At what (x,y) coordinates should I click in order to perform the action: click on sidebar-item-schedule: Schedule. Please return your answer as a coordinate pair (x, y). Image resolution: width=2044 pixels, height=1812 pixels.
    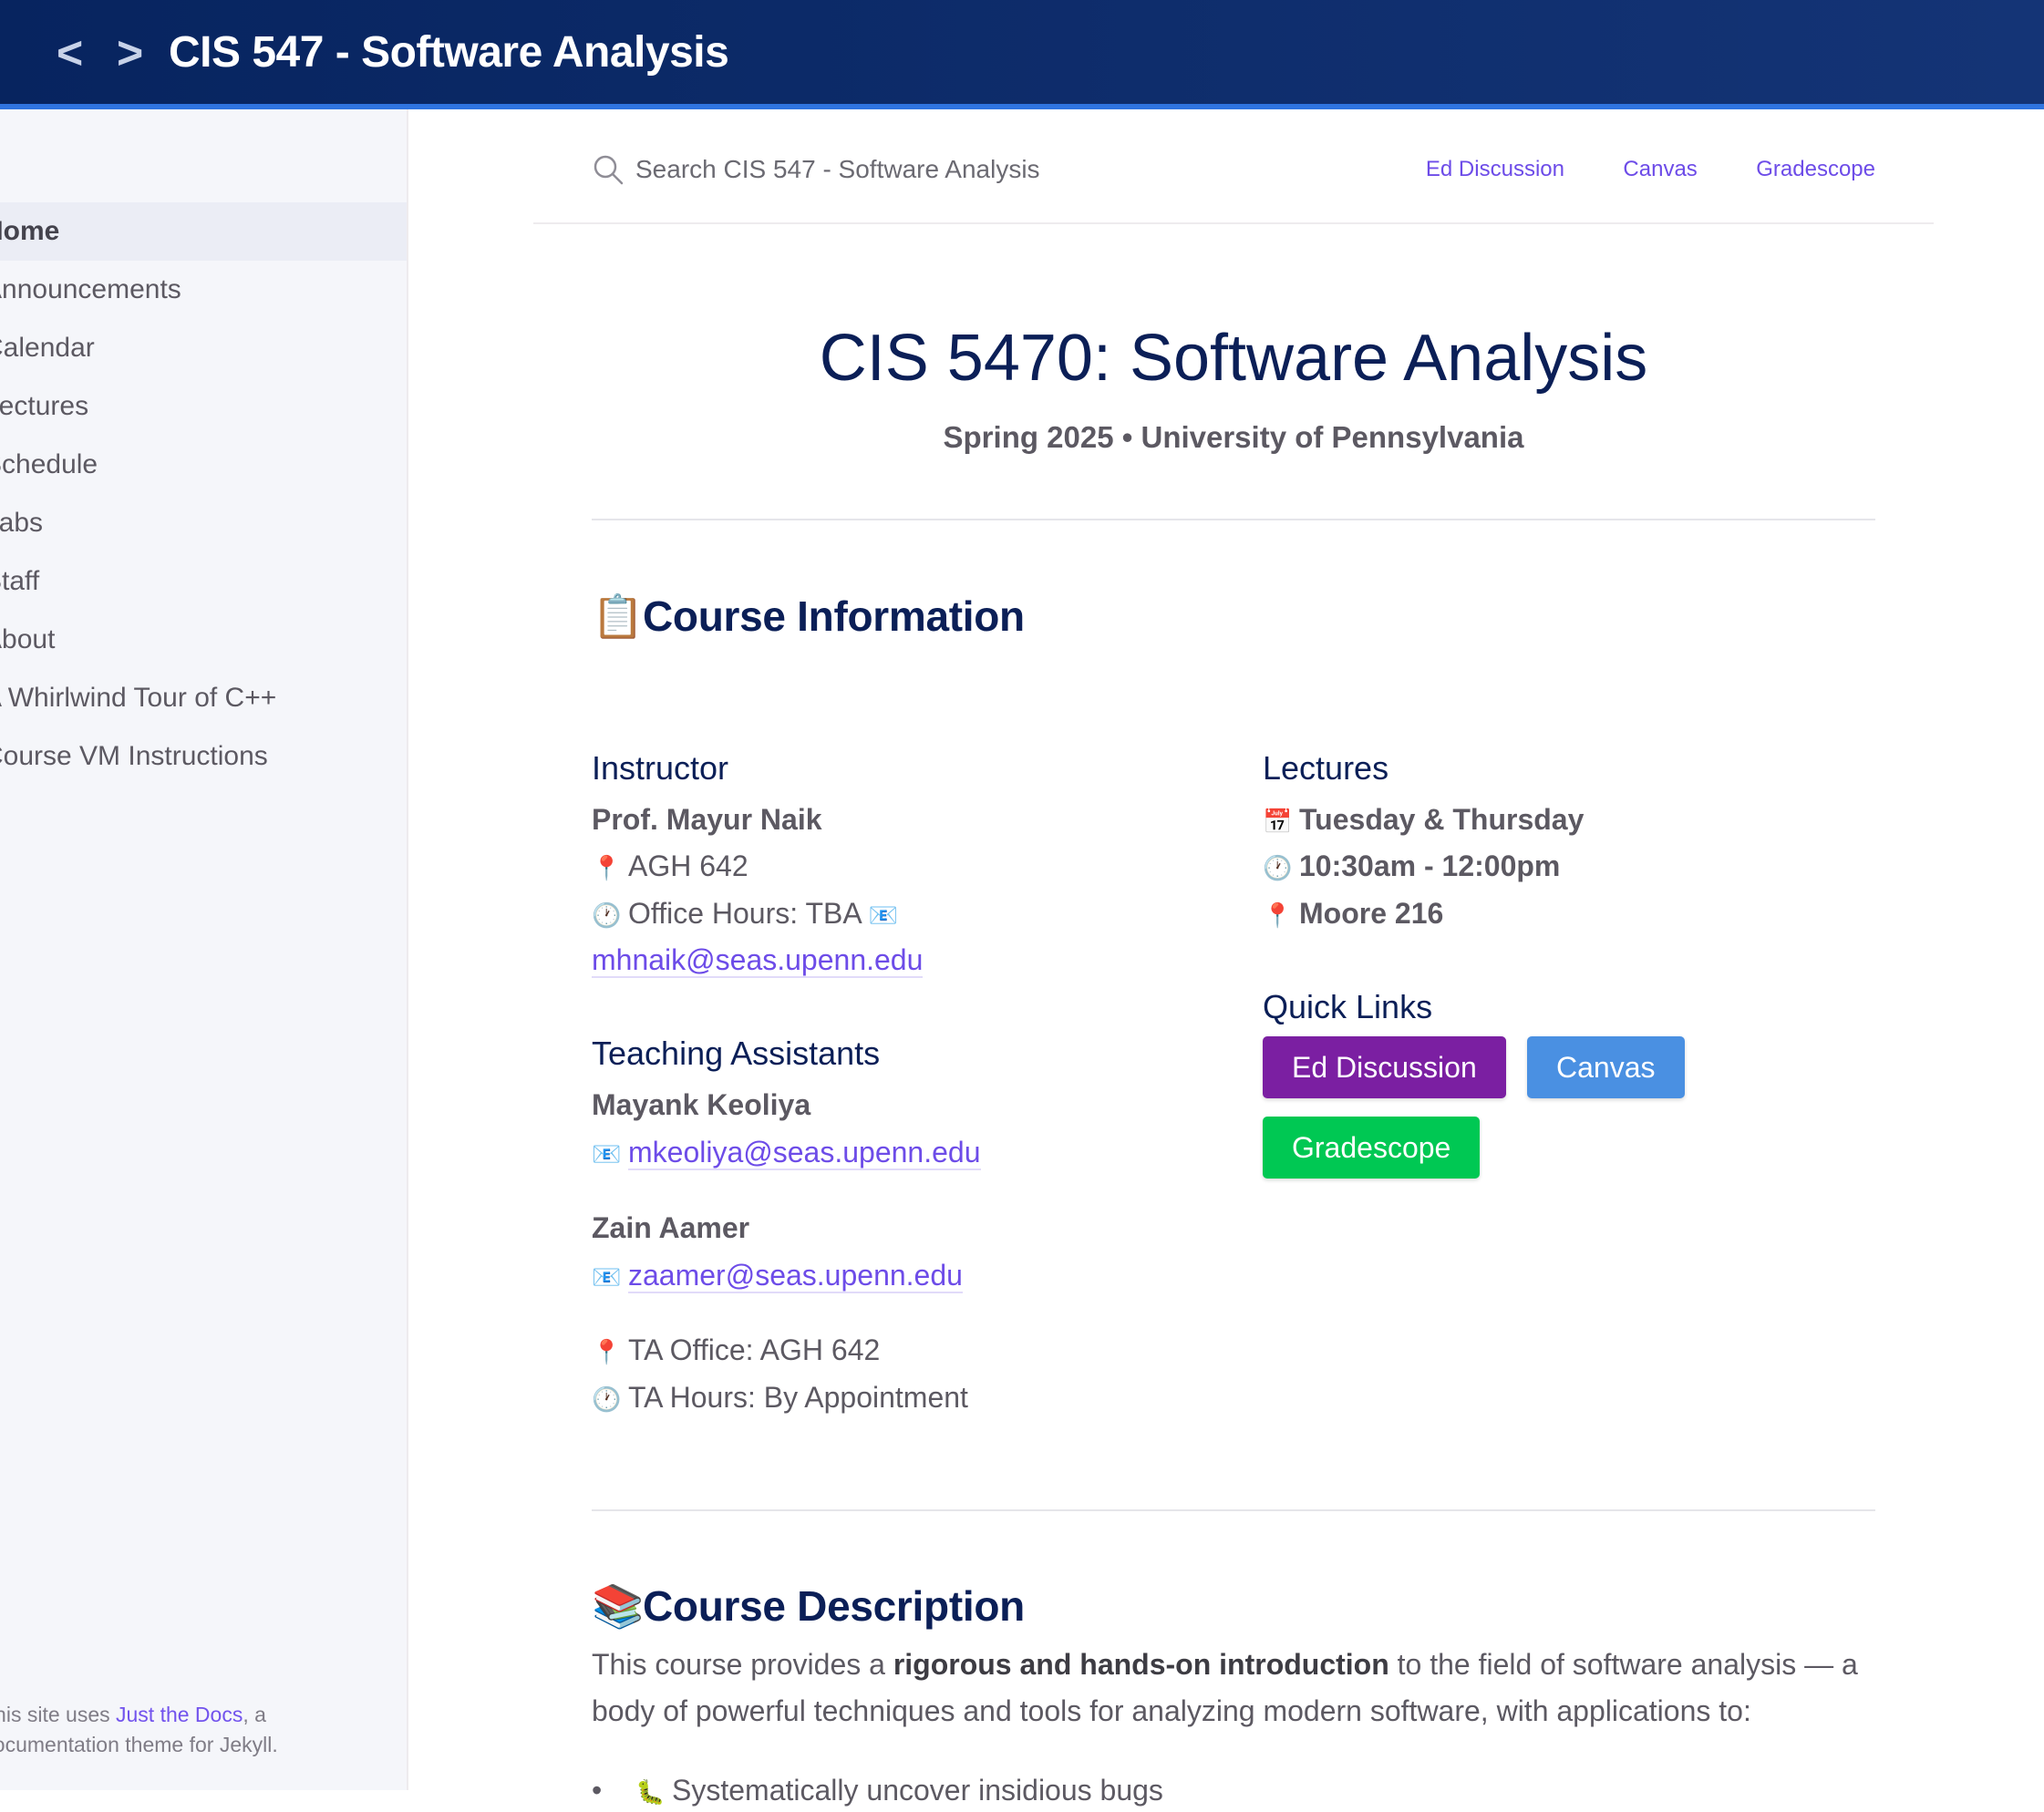
    Looking at the image, I should click on (203, 465).